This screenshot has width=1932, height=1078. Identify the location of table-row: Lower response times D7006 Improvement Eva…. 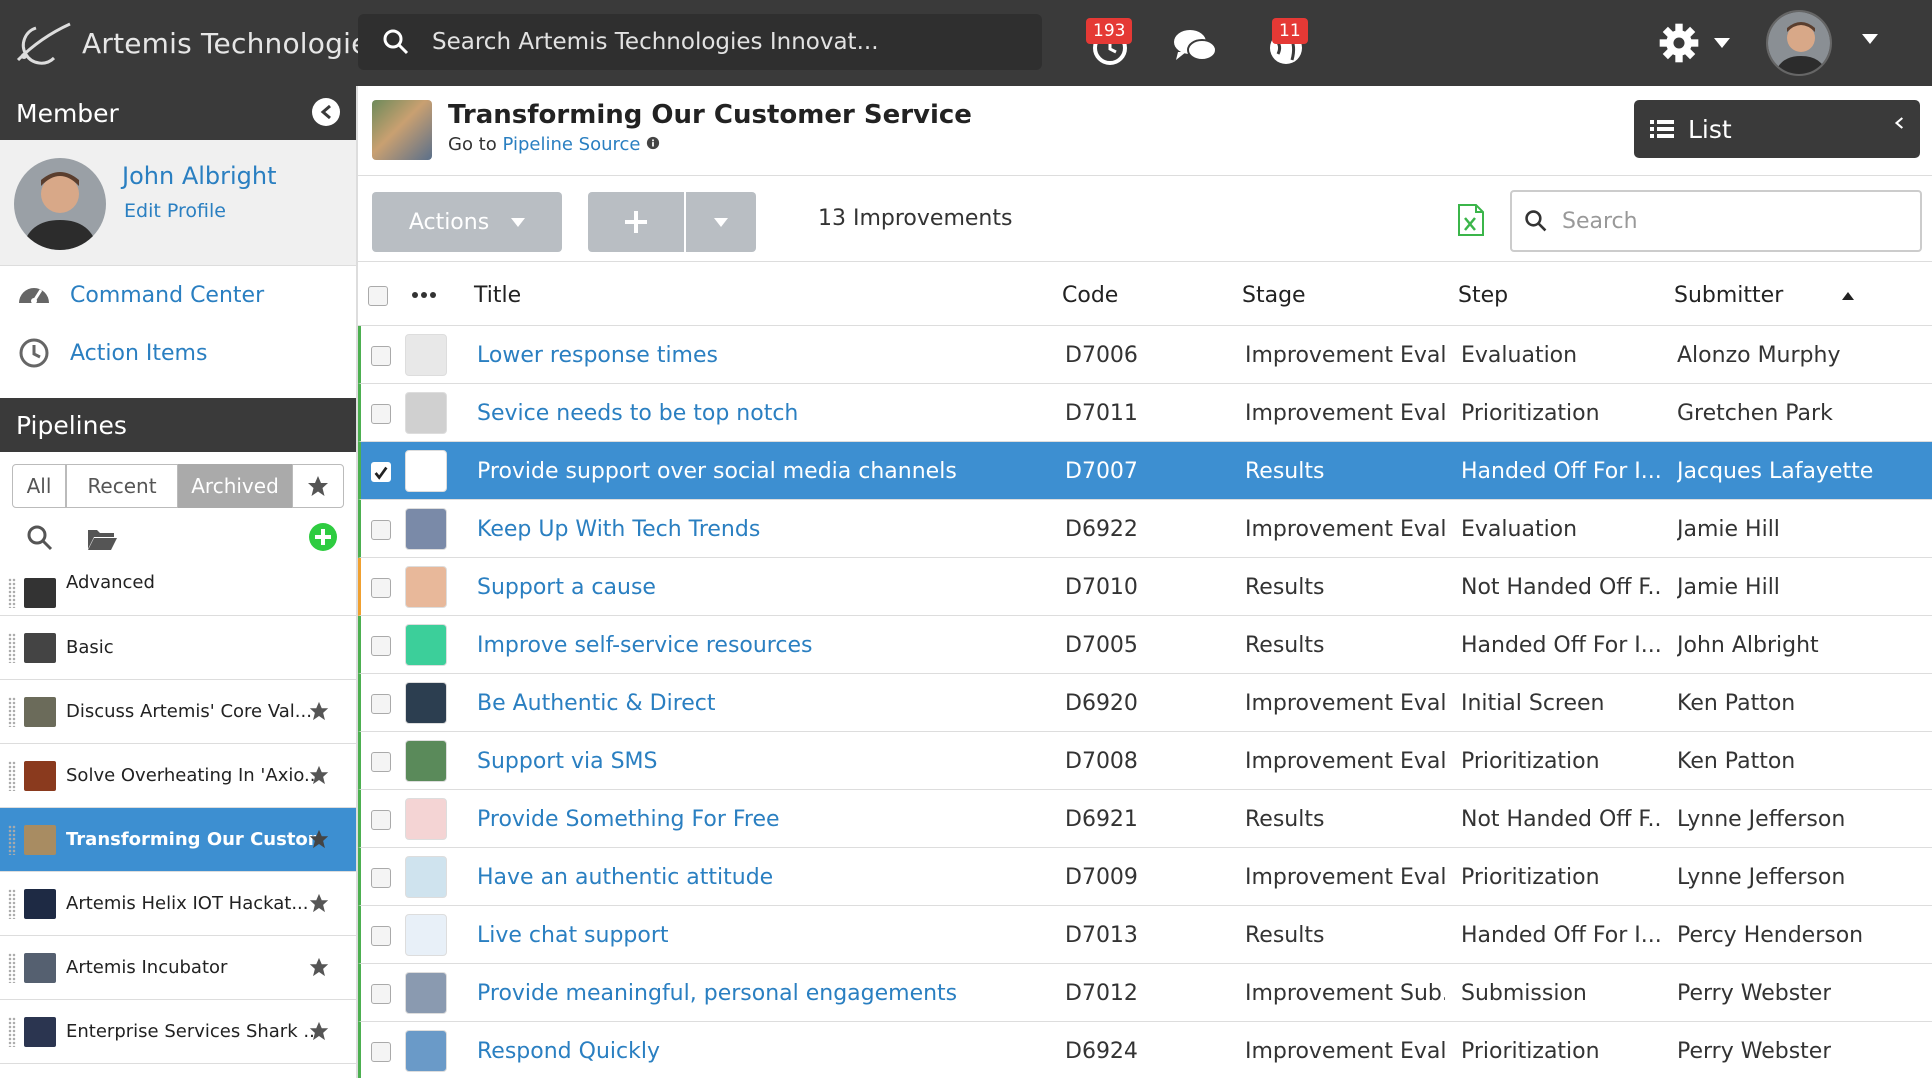
(1145, 355).